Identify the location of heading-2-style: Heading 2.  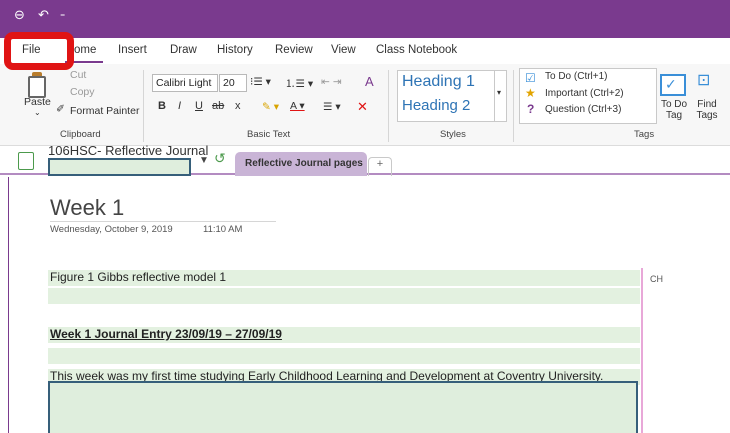
(436, 105).